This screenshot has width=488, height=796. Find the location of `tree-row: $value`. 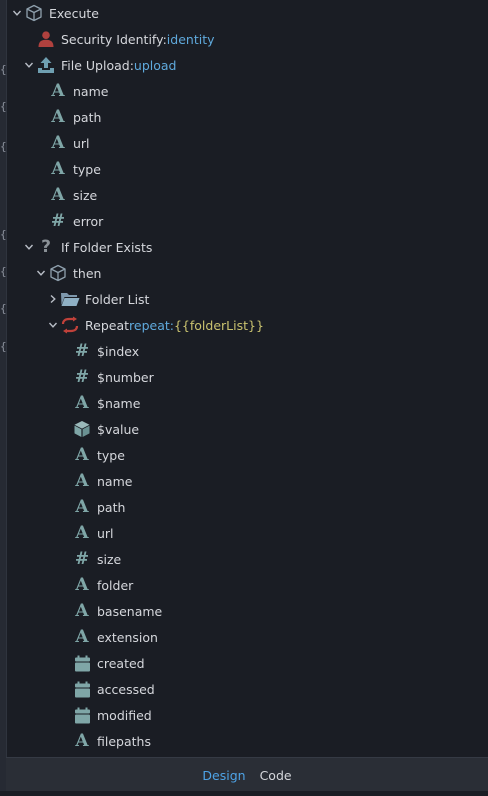

tree-row: $value is located at coordinates (247, 429).